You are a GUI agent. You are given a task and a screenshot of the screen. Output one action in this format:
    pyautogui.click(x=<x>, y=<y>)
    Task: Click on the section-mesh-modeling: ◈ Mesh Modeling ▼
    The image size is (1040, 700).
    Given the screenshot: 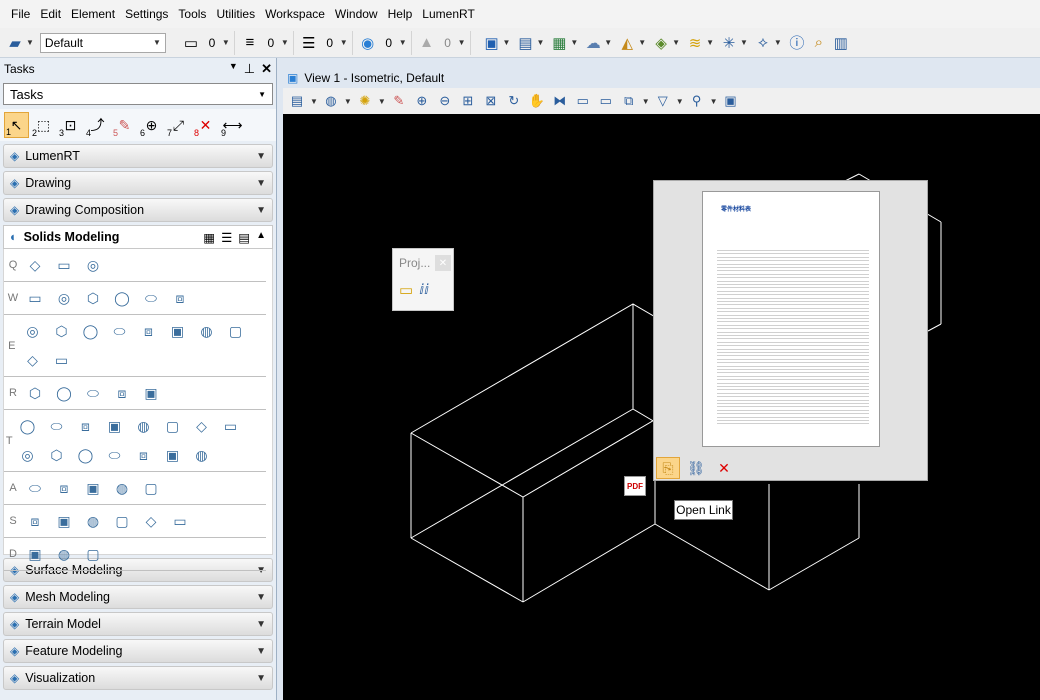 What is the action you would take?
    pyautogui.click(x=138, y=597)
    